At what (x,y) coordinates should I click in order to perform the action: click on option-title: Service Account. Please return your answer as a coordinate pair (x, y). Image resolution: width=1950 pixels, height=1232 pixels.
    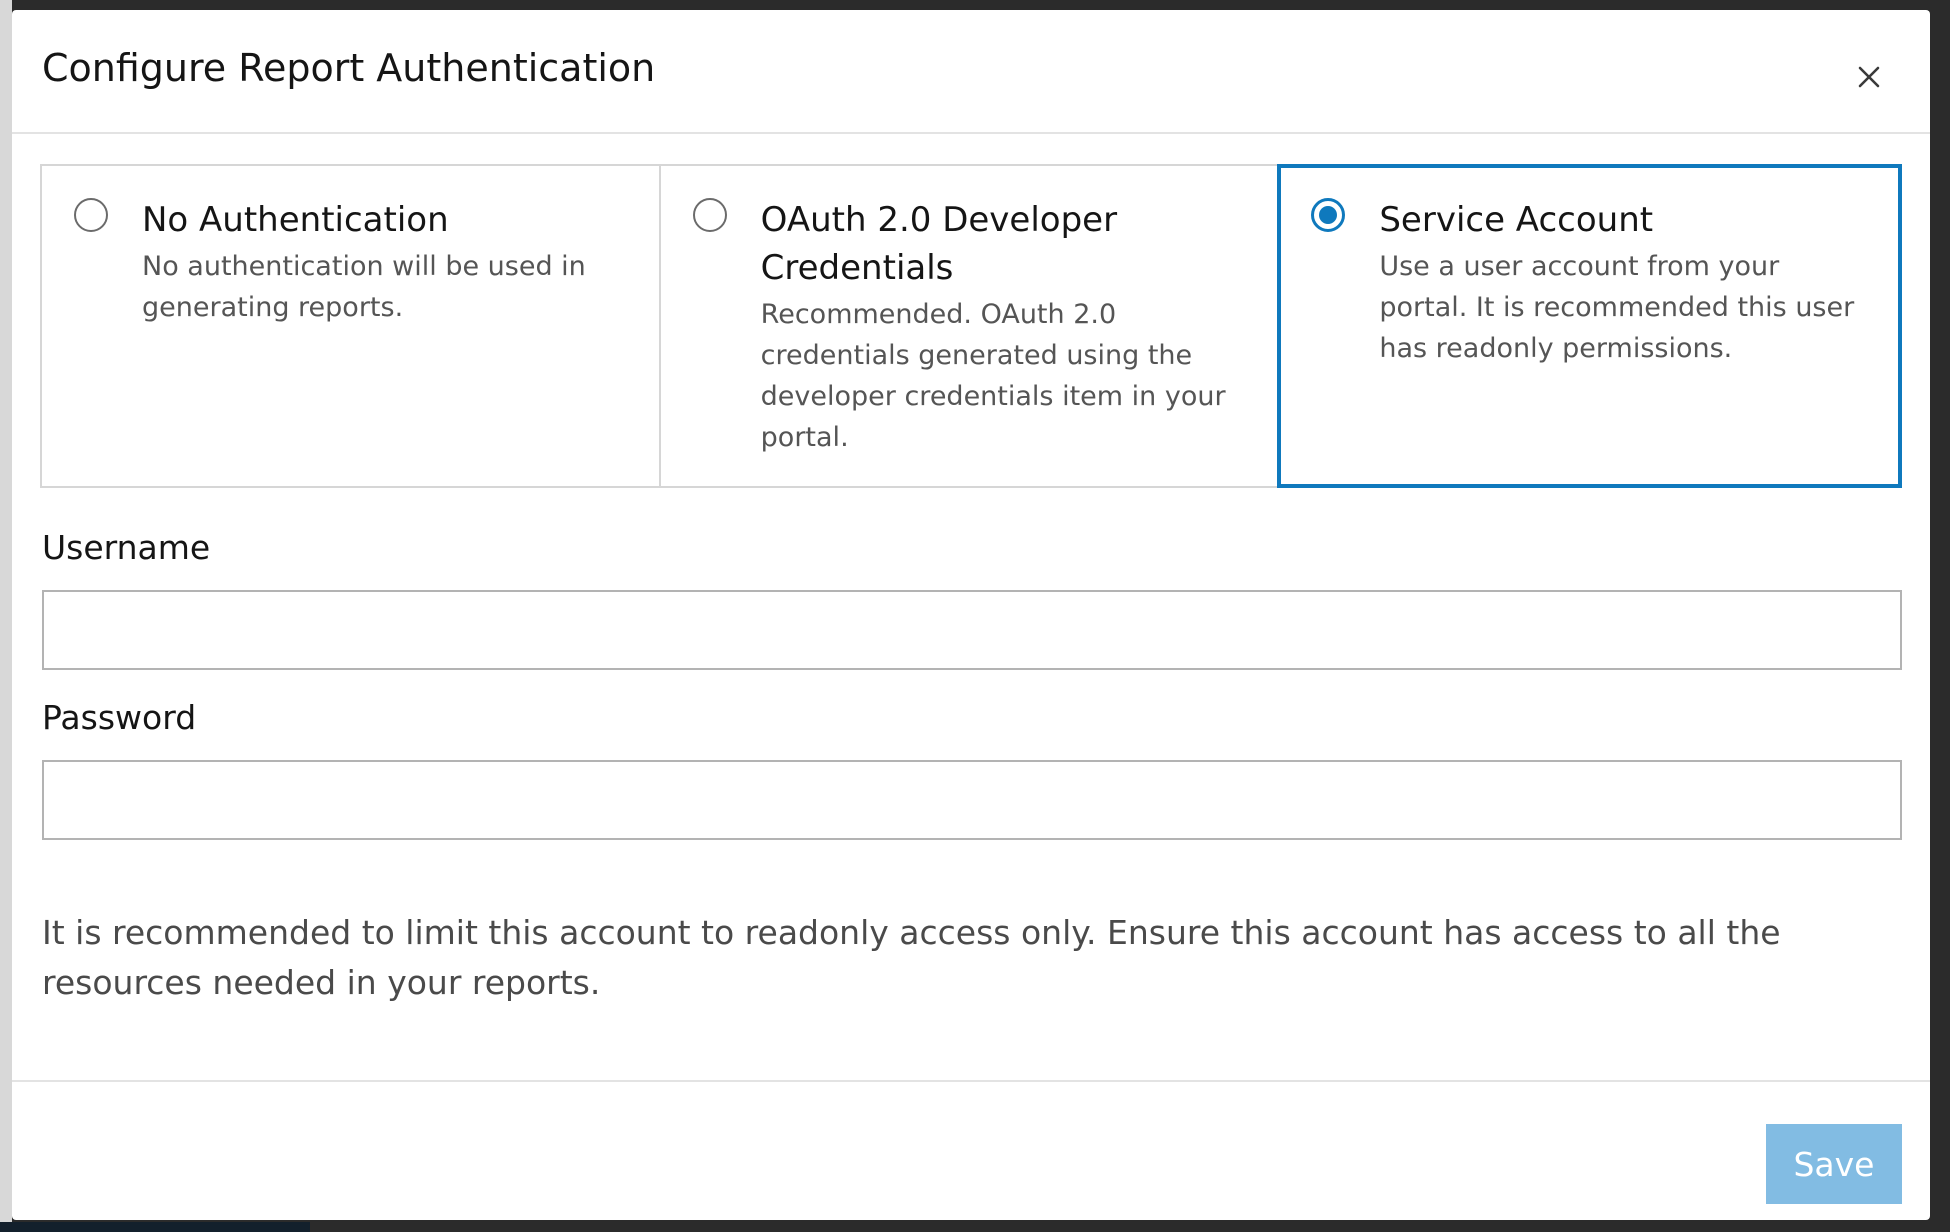
    Looking at the image, I should click on (1516, 220).